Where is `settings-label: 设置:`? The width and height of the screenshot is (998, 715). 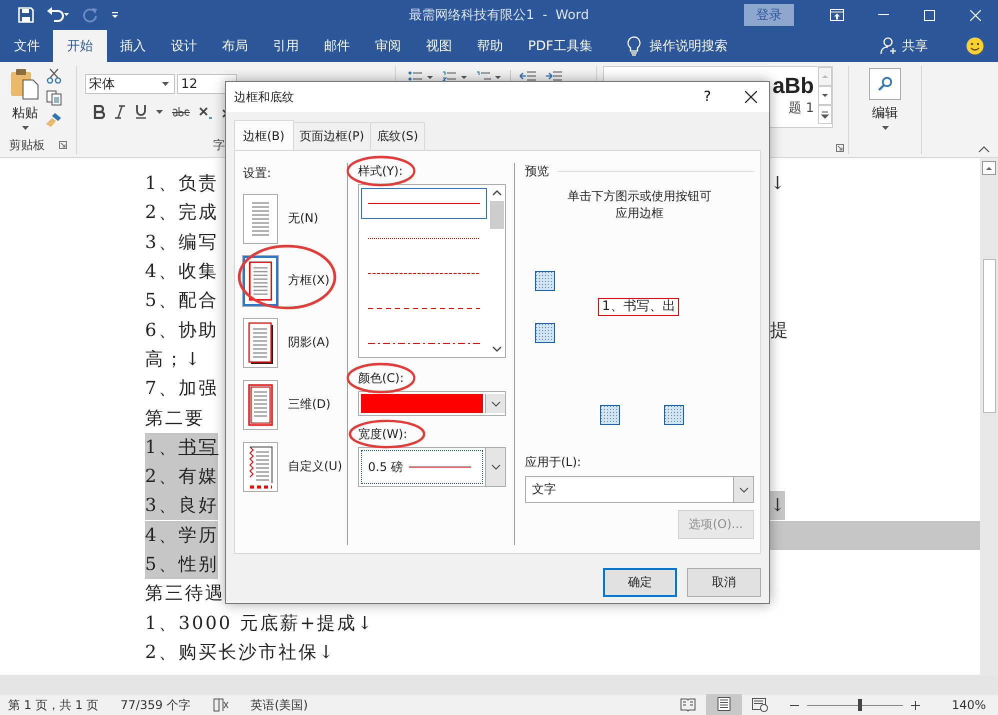 settings-label: 设置: is located at coordinates (257, 173).